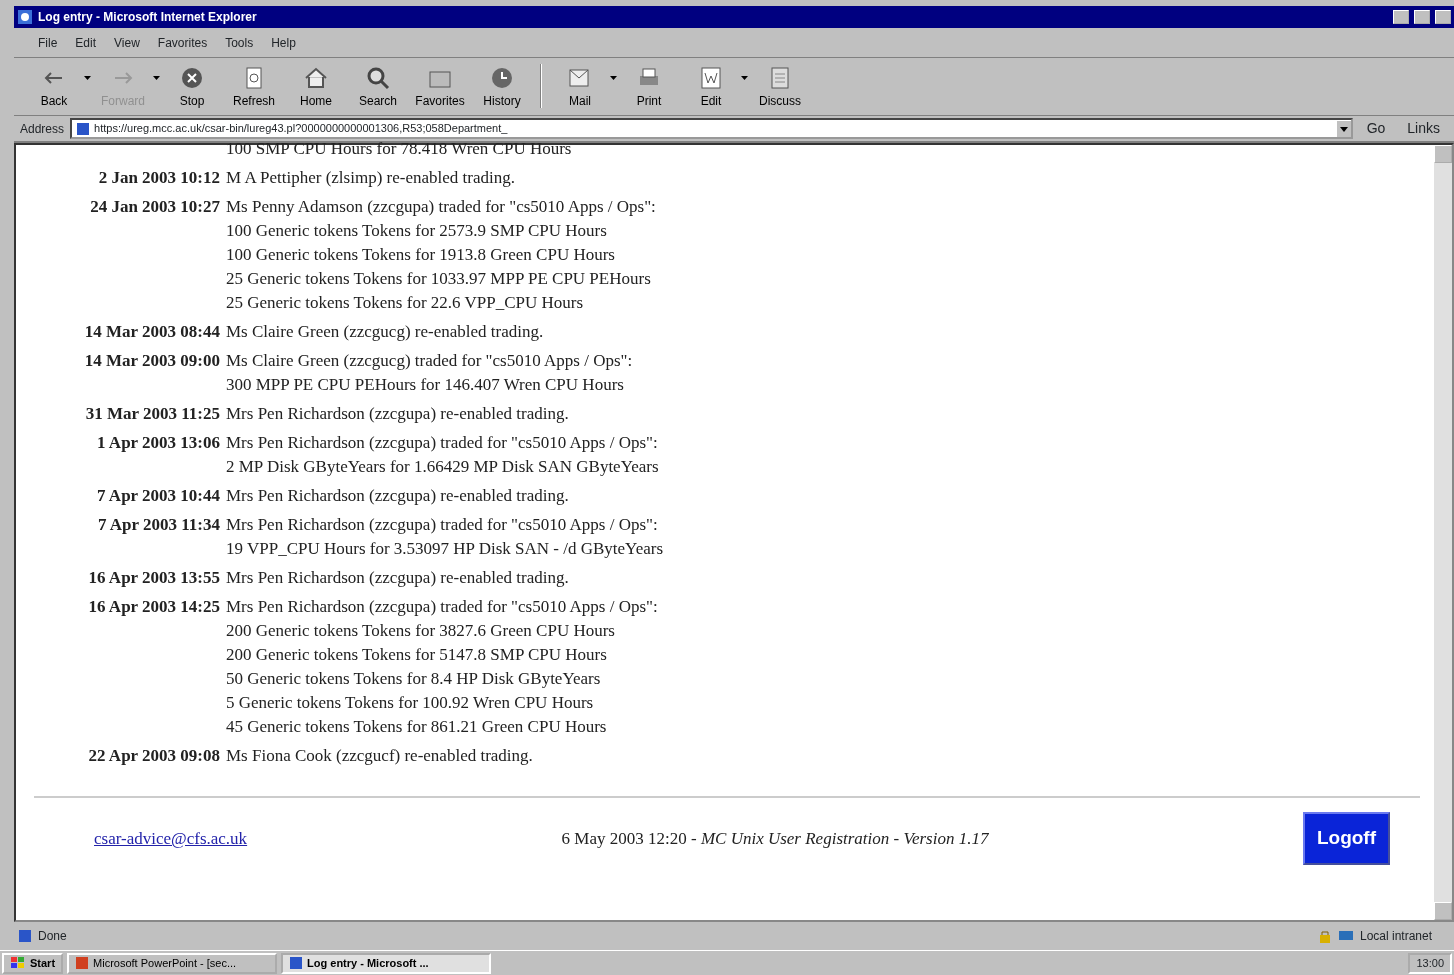 The height and width of the screenshot is (975, 1454). What do you see at coordinates (417, 231) in the screenshot?
I see `log-detail: 100 Generic tokens Tokens for 2573.9 SMP CPU Hours` at bounding box center [417, 231].